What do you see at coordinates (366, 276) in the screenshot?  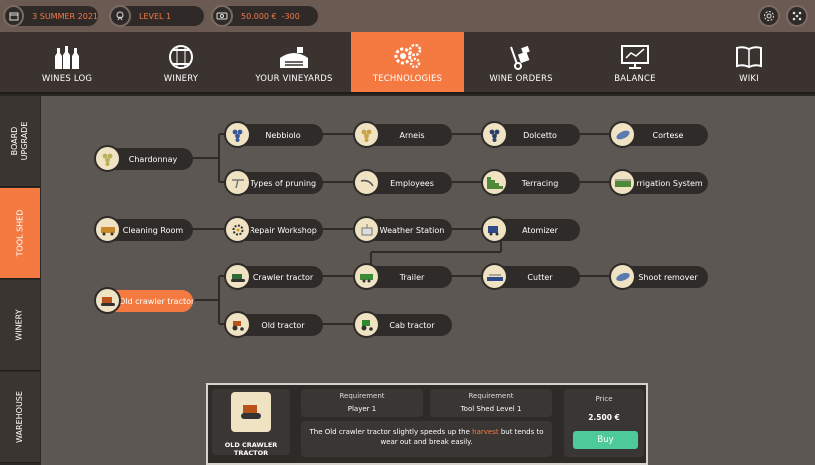 I see `trailer-icon` at bounding box center [366, 276].